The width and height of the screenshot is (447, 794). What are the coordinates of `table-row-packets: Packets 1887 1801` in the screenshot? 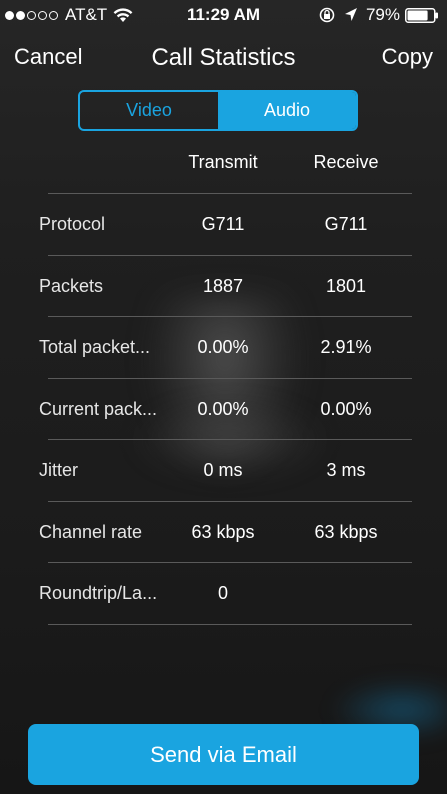 It's located at (223, 286).